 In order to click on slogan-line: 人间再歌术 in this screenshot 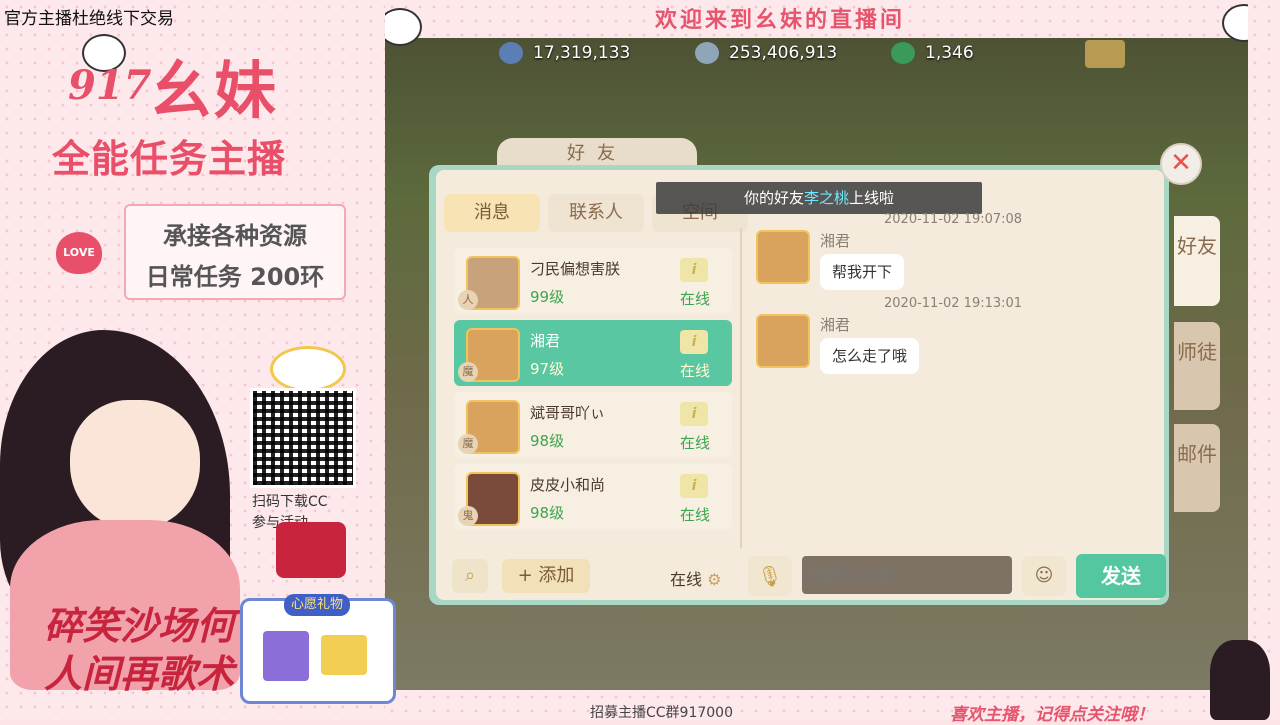, I will do `click(139, 674)`.